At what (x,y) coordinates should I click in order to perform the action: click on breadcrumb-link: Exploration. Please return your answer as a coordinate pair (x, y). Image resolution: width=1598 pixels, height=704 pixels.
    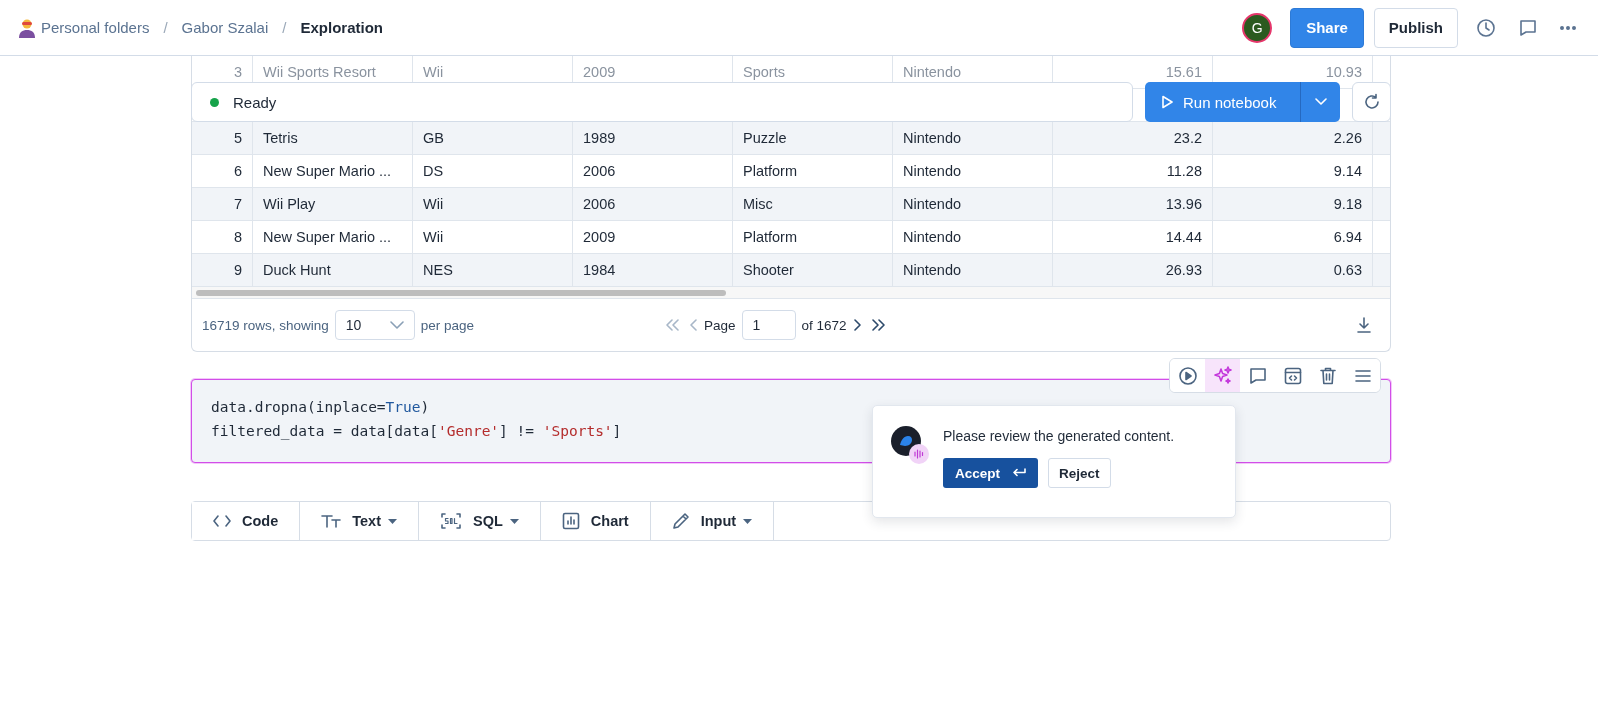
    Looking at the image, I should click on (341, 27).